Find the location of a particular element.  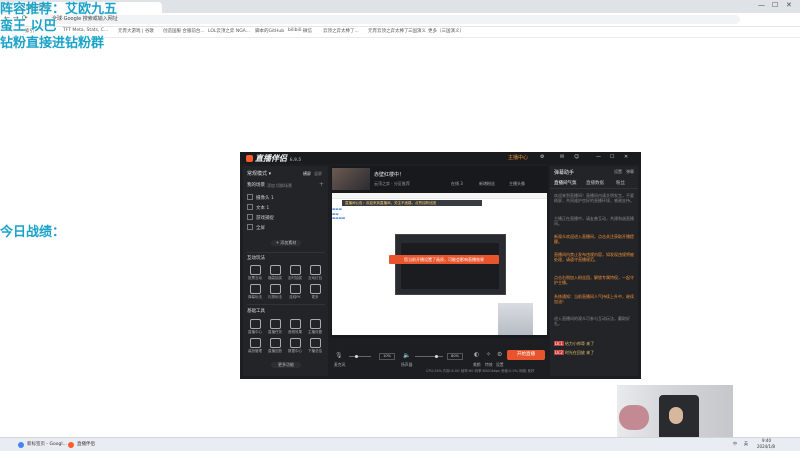

tool-more: 更多 is located at coordinates (315, 292).